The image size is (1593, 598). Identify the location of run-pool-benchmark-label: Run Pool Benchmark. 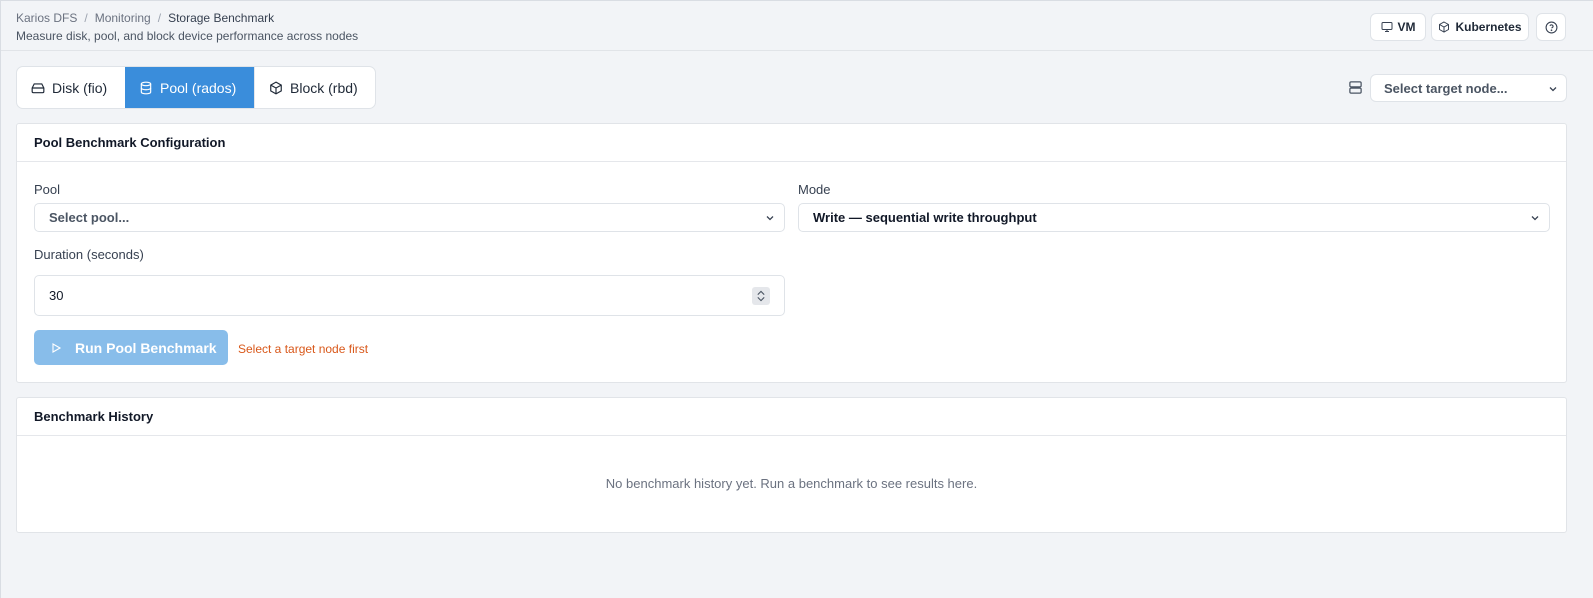
(146, 347).